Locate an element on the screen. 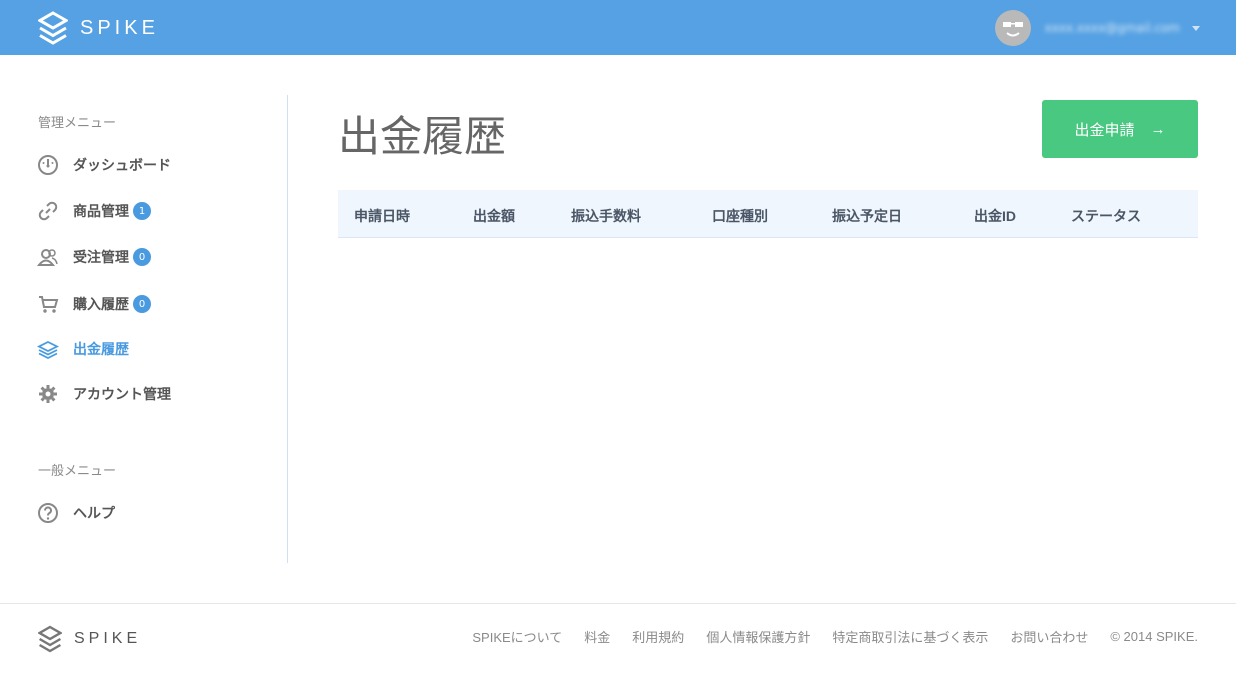 This screenshot has height=673, width=1236. dashboard-icon is located at coordinates (48, 165).